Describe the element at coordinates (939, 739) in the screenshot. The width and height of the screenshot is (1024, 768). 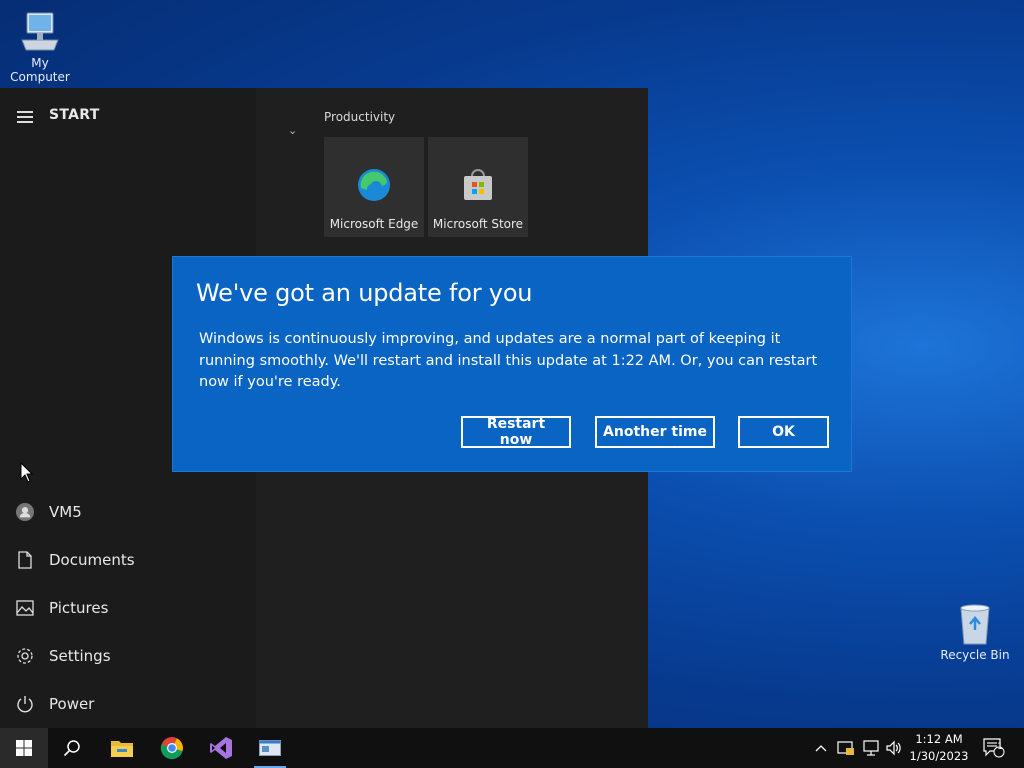
I see `clock-time: 1:12 AM` at that location.